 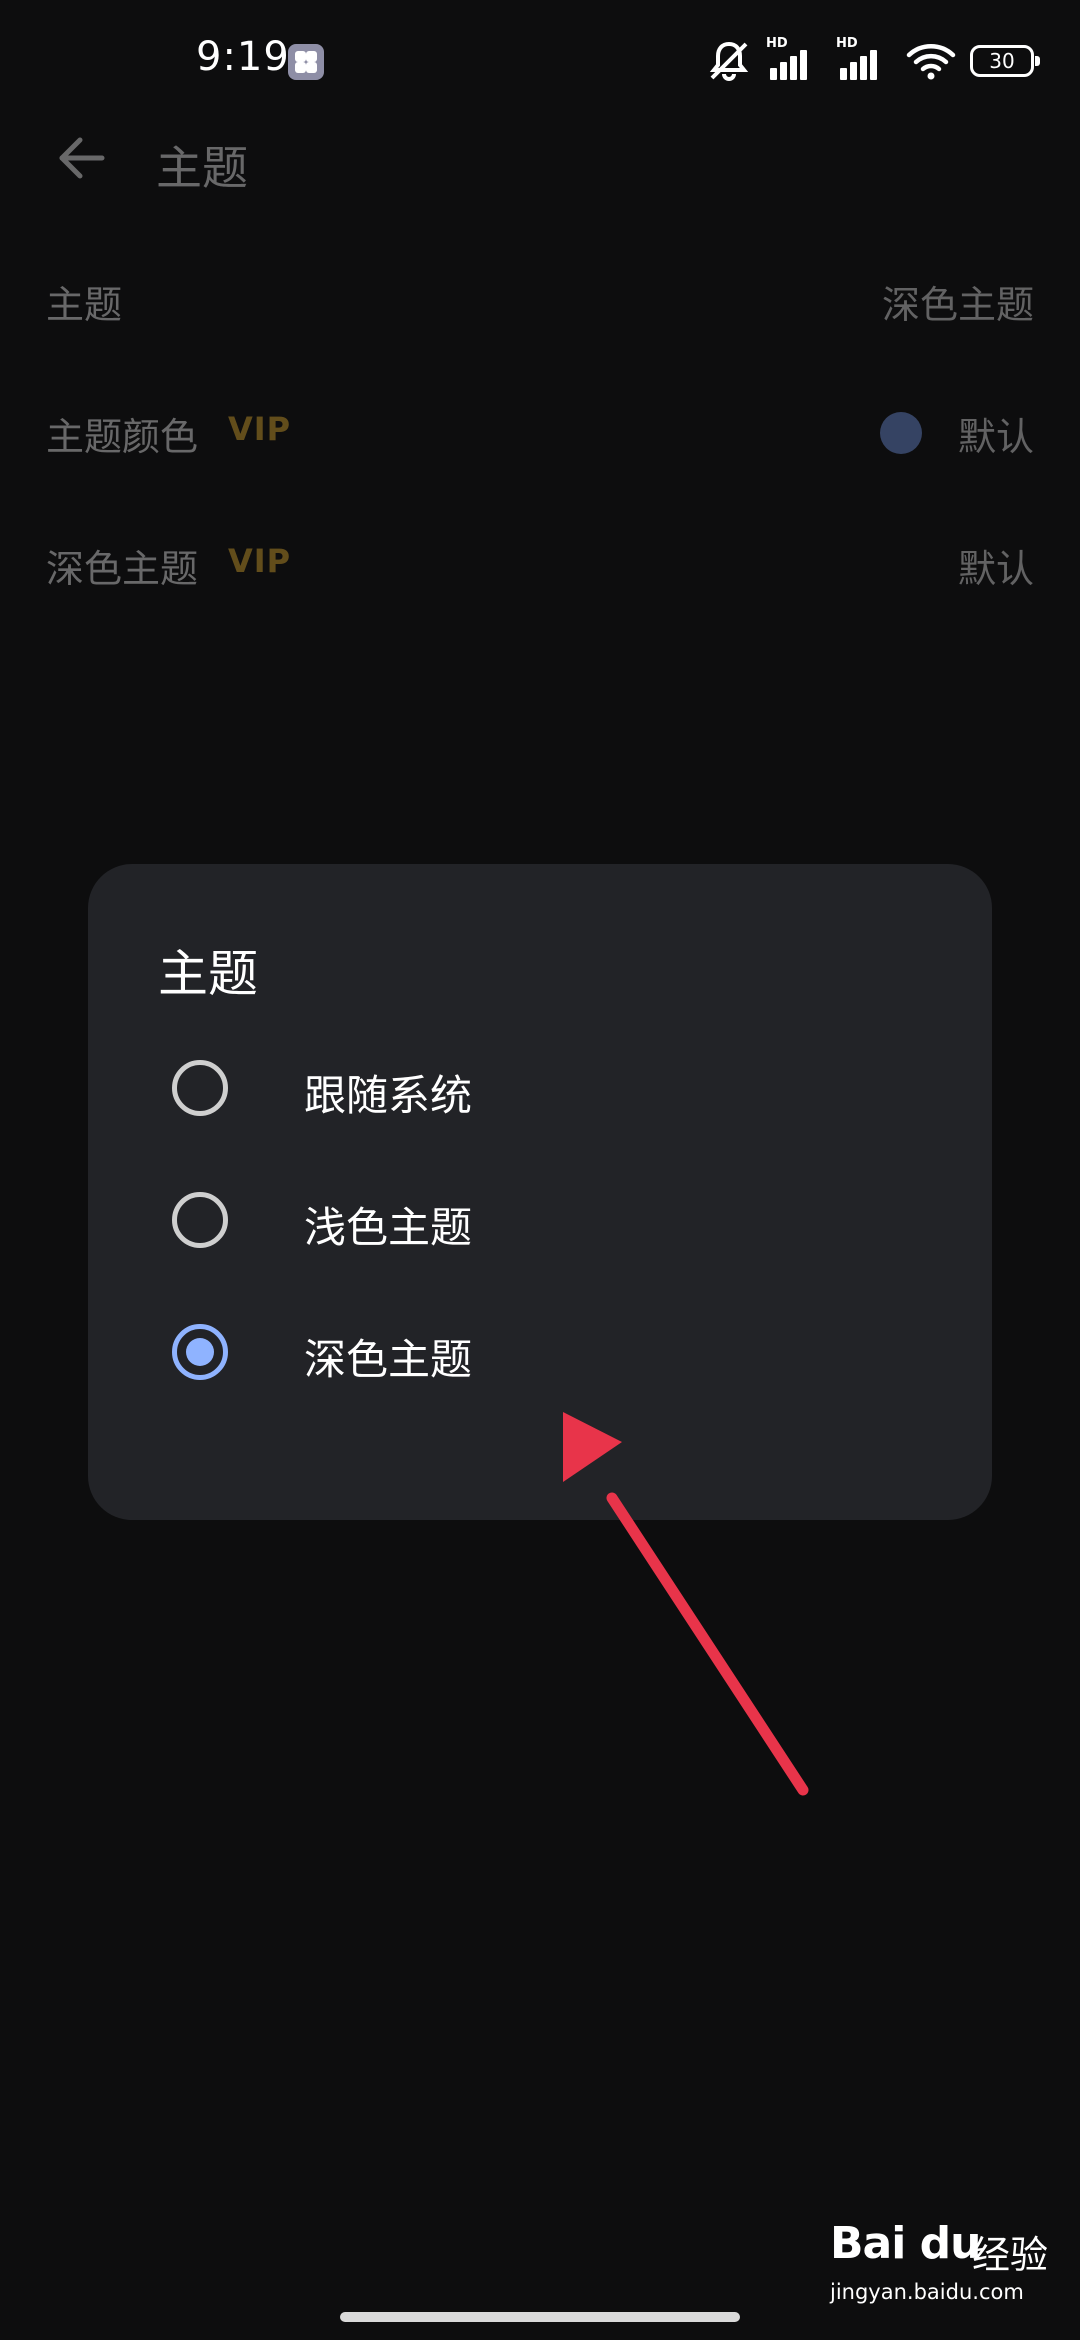 I want to click on theme-color-swatch, so click(x=901, y=433).